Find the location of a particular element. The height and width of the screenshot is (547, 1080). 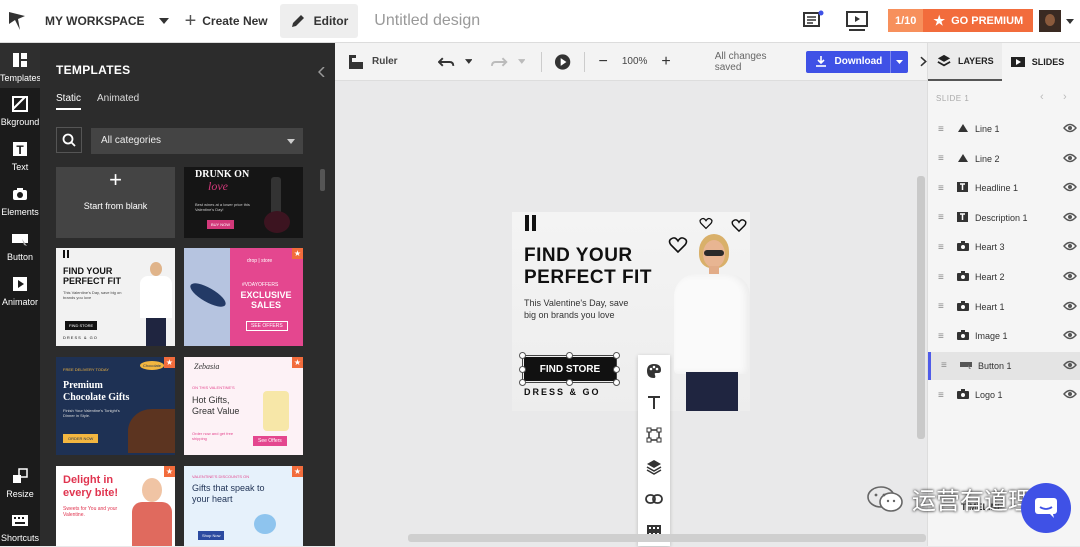

editor-button: Editor is located at coordinates (319, 21).